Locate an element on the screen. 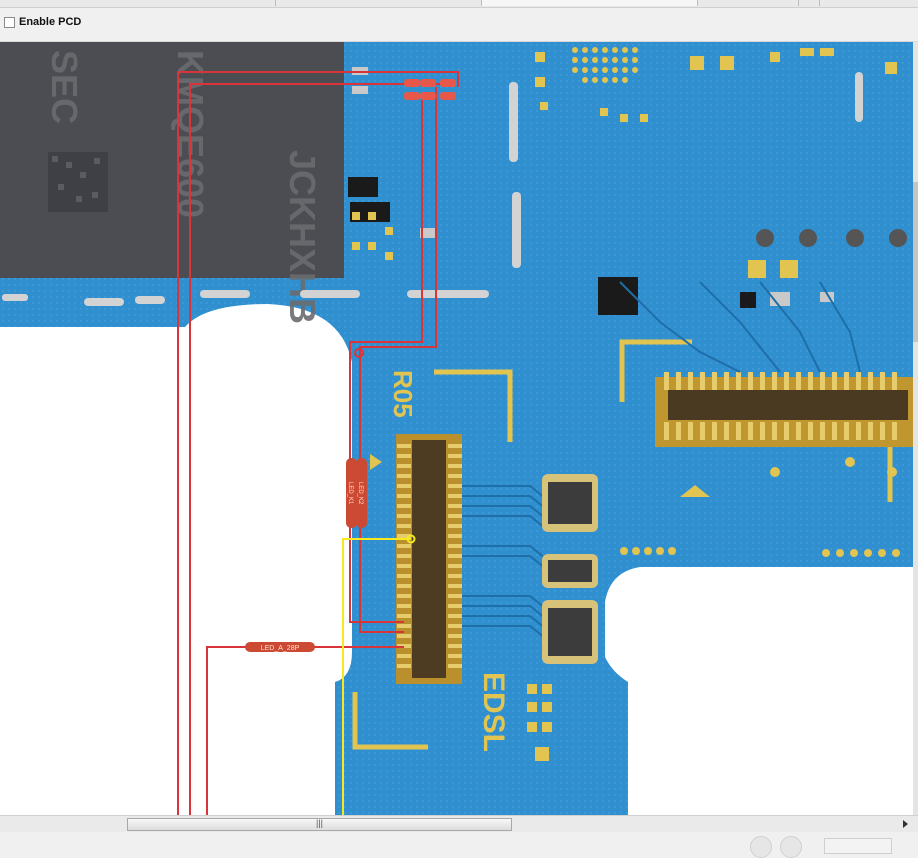  horizontal-scrollbar: ||| is located at coordinates (459, 824).